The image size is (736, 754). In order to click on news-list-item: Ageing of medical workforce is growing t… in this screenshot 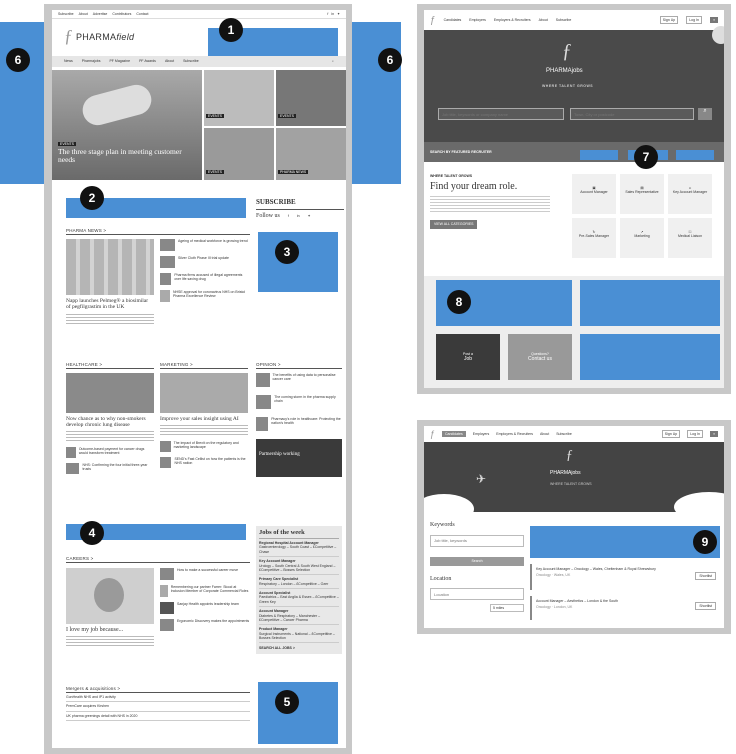, I will do `click(205, 245)`.